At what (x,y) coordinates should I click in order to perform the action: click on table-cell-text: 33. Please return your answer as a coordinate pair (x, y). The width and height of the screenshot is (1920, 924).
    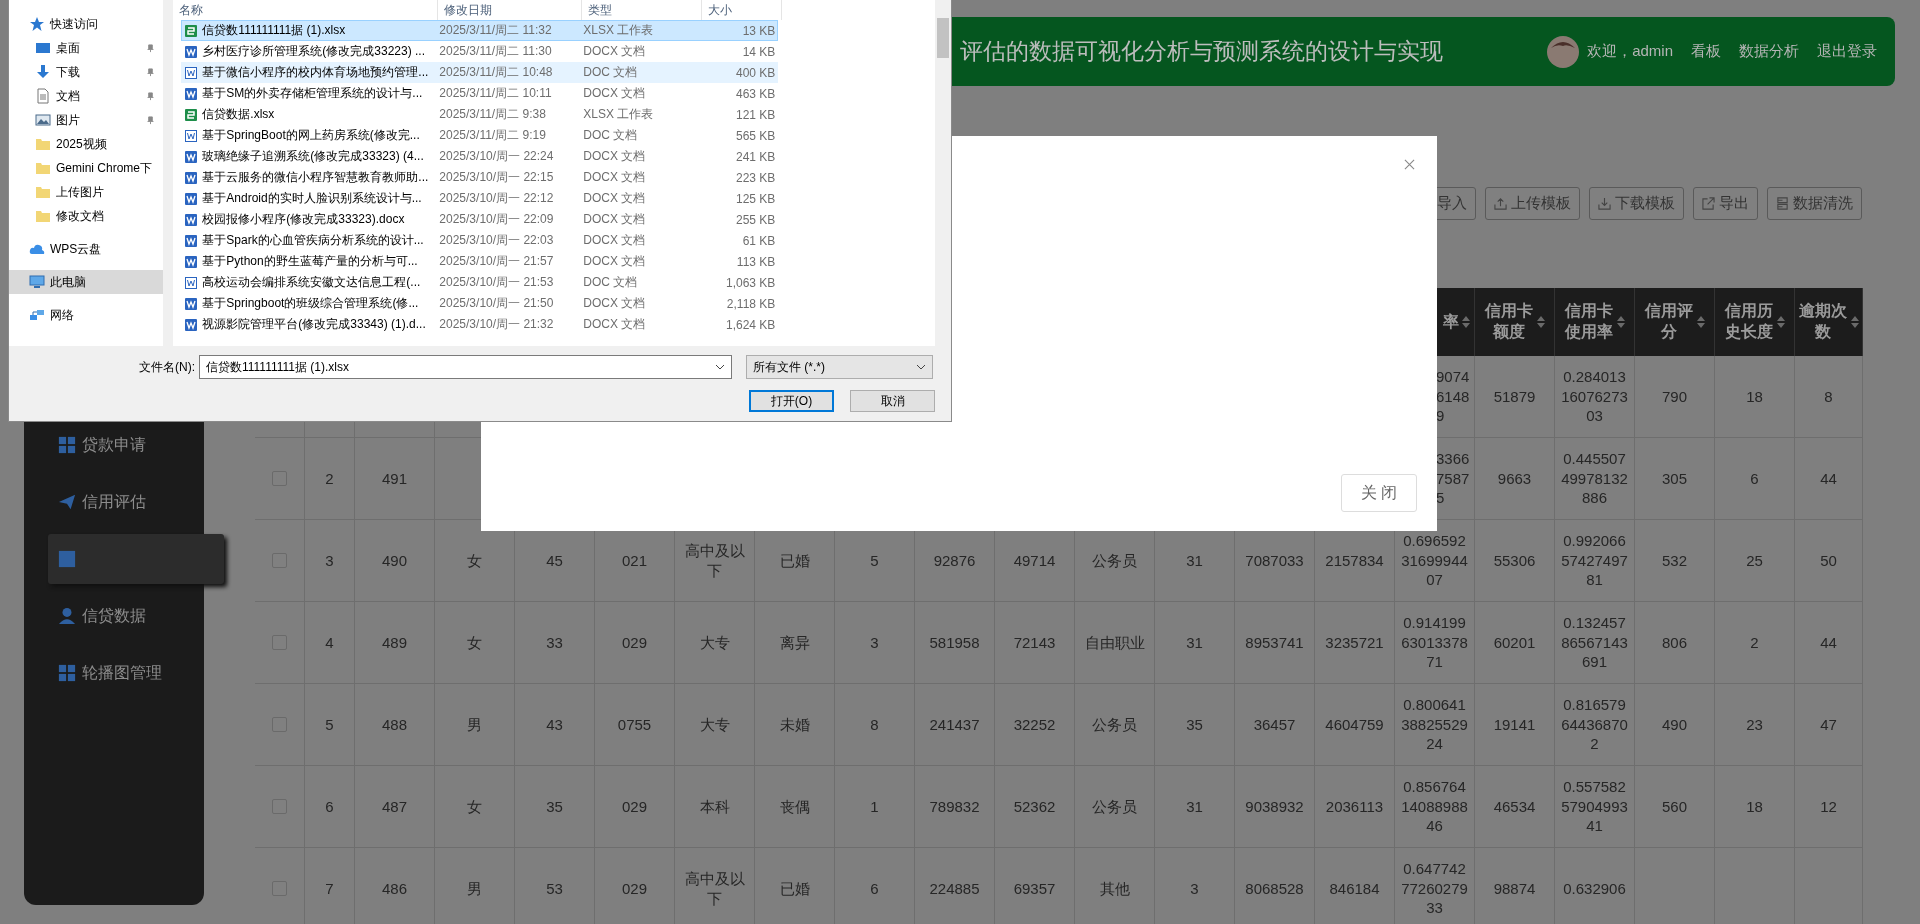
    Looking at the image, I should click on (554, 642).